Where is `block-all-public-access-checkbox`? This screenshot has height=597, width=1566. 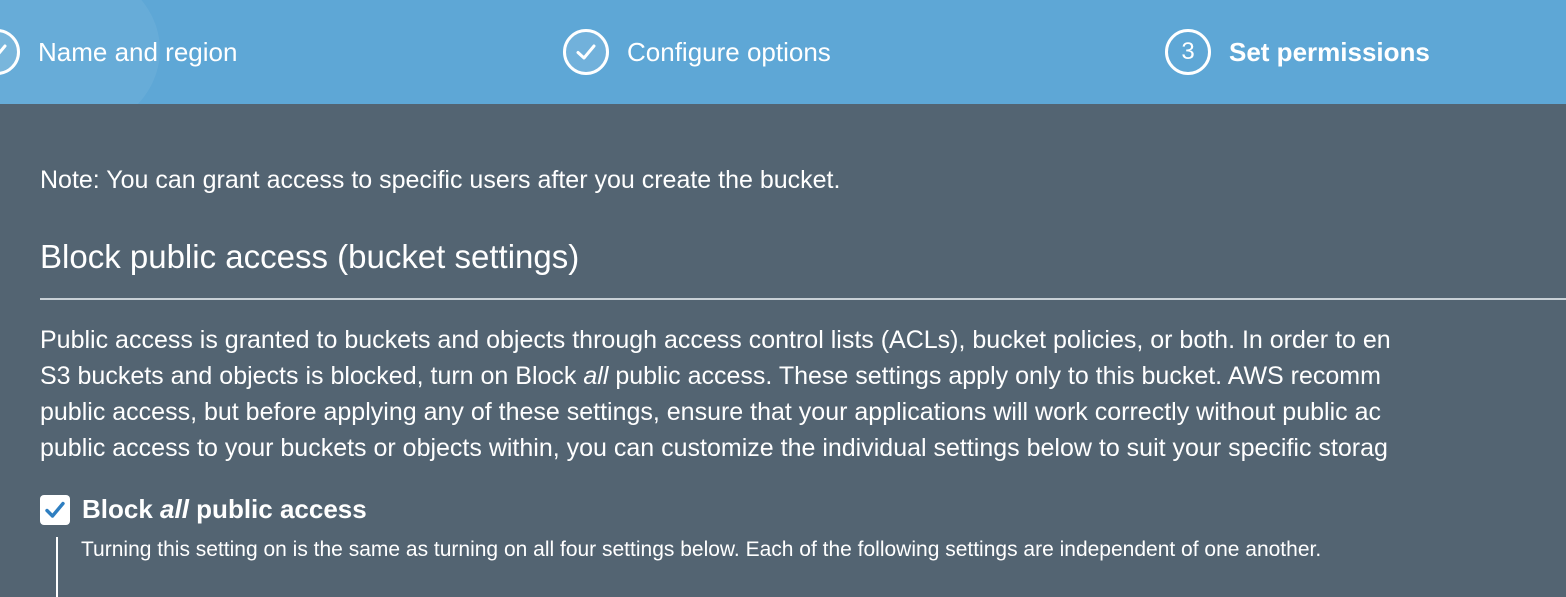
block-all-public-access-checkbox is located at coordinates (55, 509).